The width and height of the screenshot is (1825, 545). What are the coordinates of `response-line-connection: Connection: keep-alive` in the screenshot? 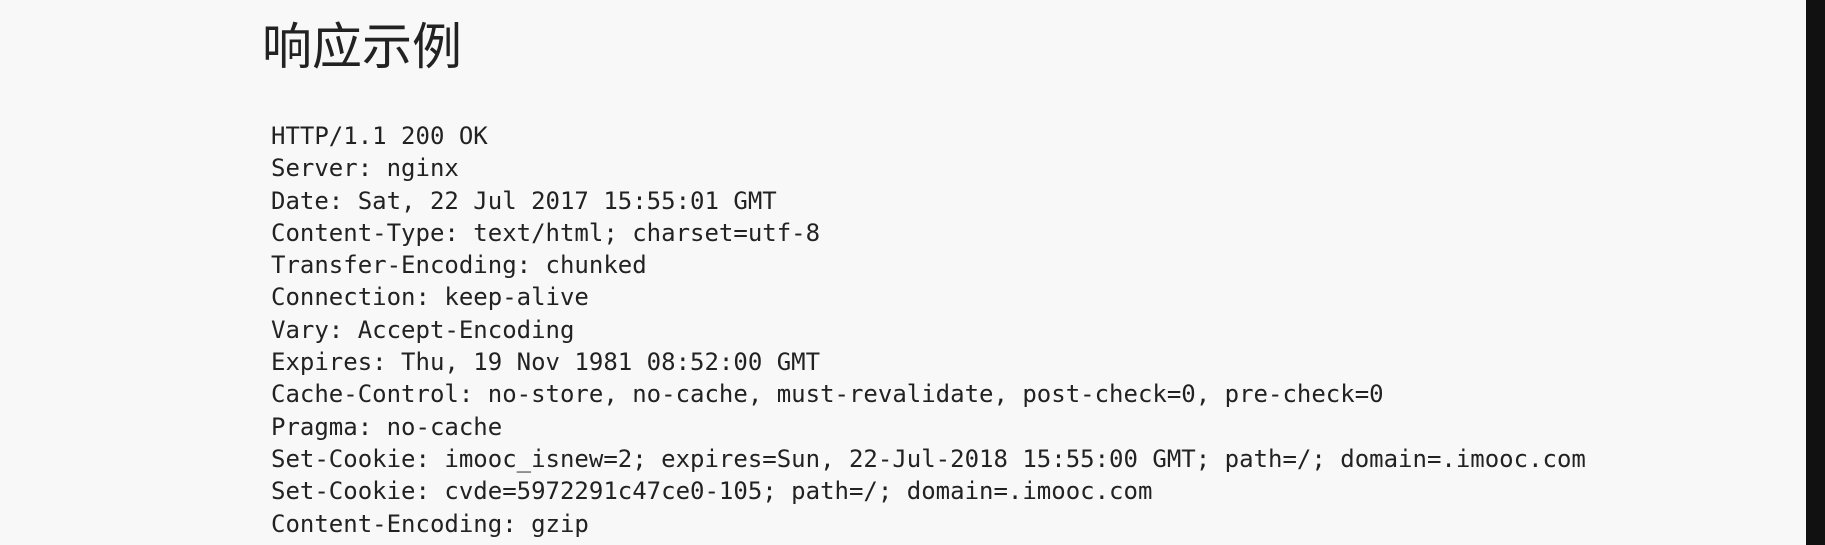 It's located at (430, 297).